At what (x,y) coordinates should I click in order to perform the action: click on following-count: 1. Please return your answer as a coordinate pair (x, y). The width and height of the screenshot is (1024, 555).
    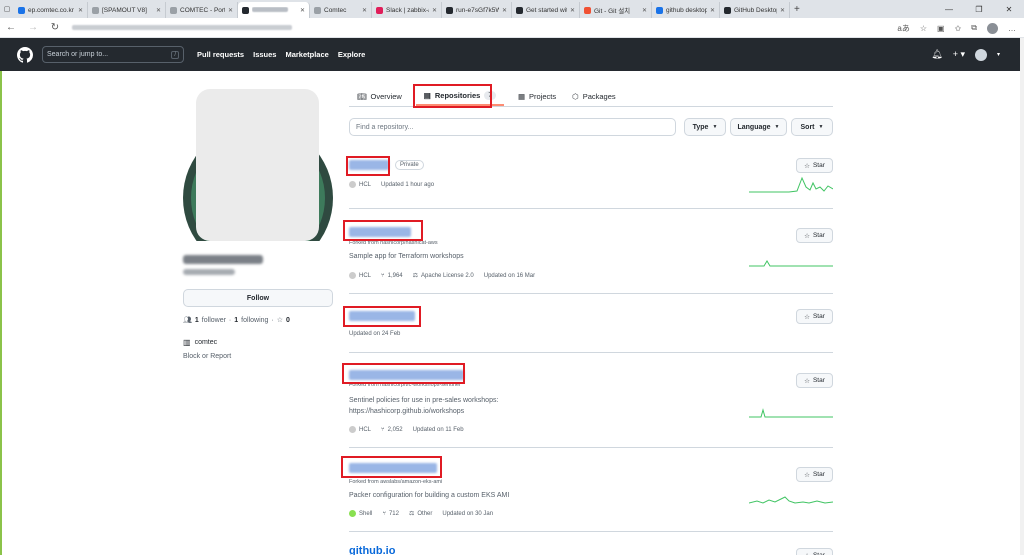
    Looking at the image, I should click on (236, 320).